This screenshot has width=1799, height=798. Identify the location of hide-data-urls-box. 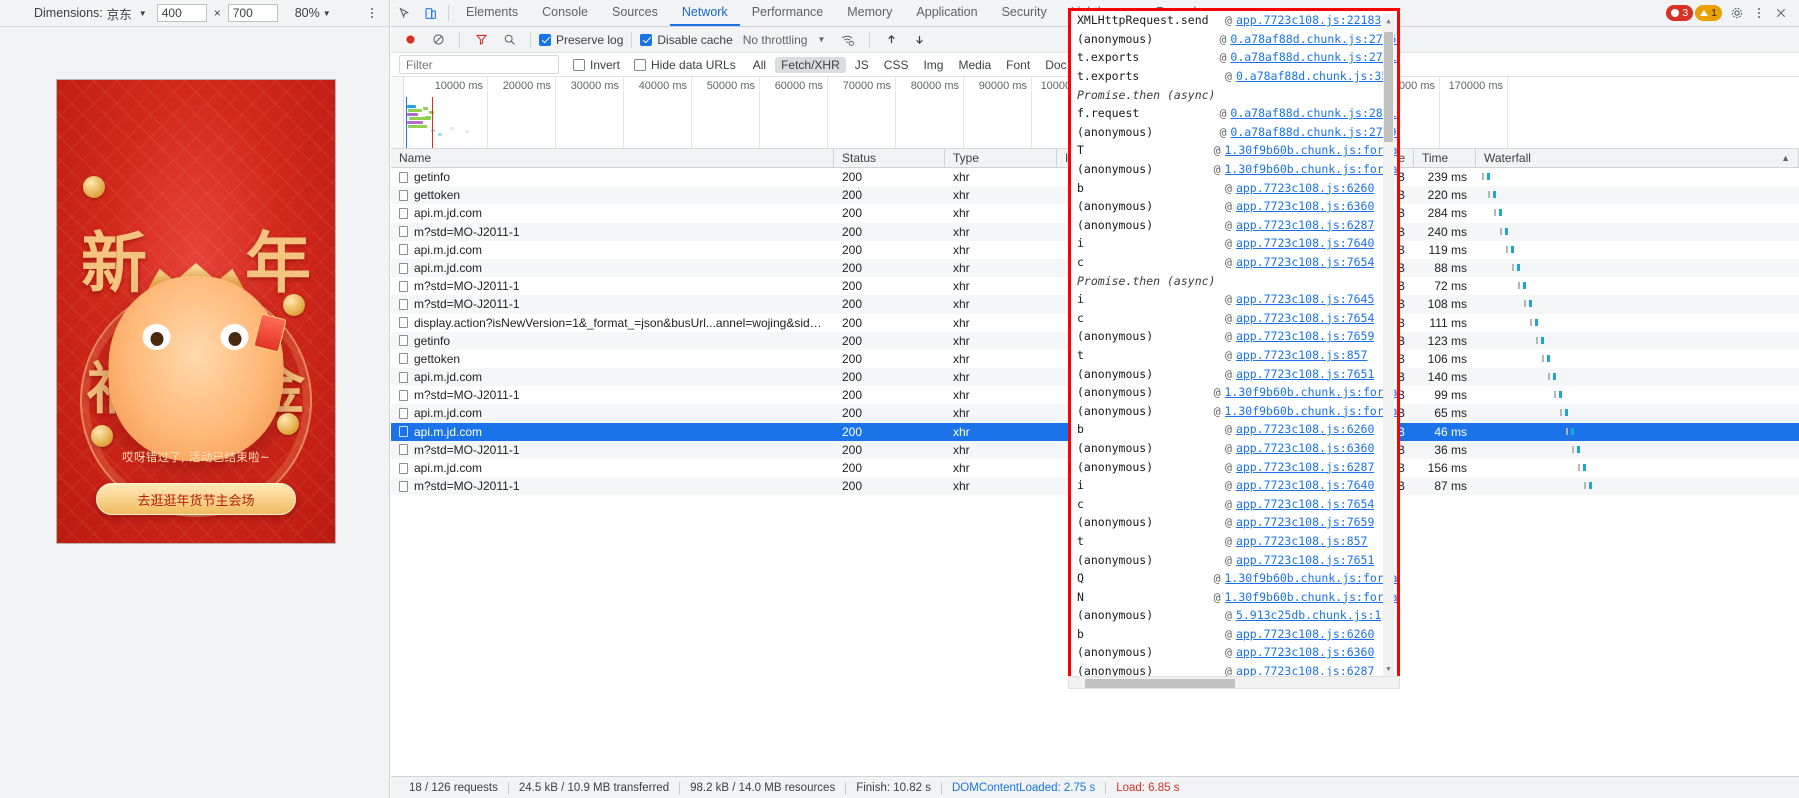
(640, 64).